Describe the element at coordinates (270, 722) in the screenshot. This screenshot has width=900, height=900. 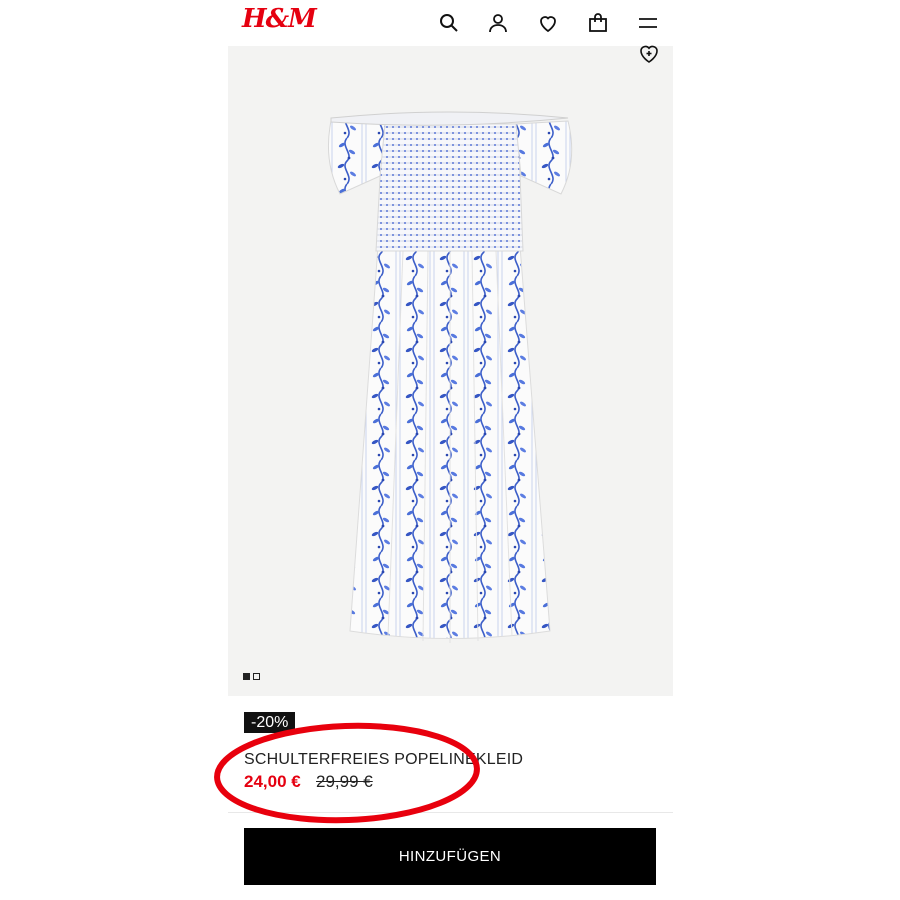
I see `discount-badge: -20%` at that location.